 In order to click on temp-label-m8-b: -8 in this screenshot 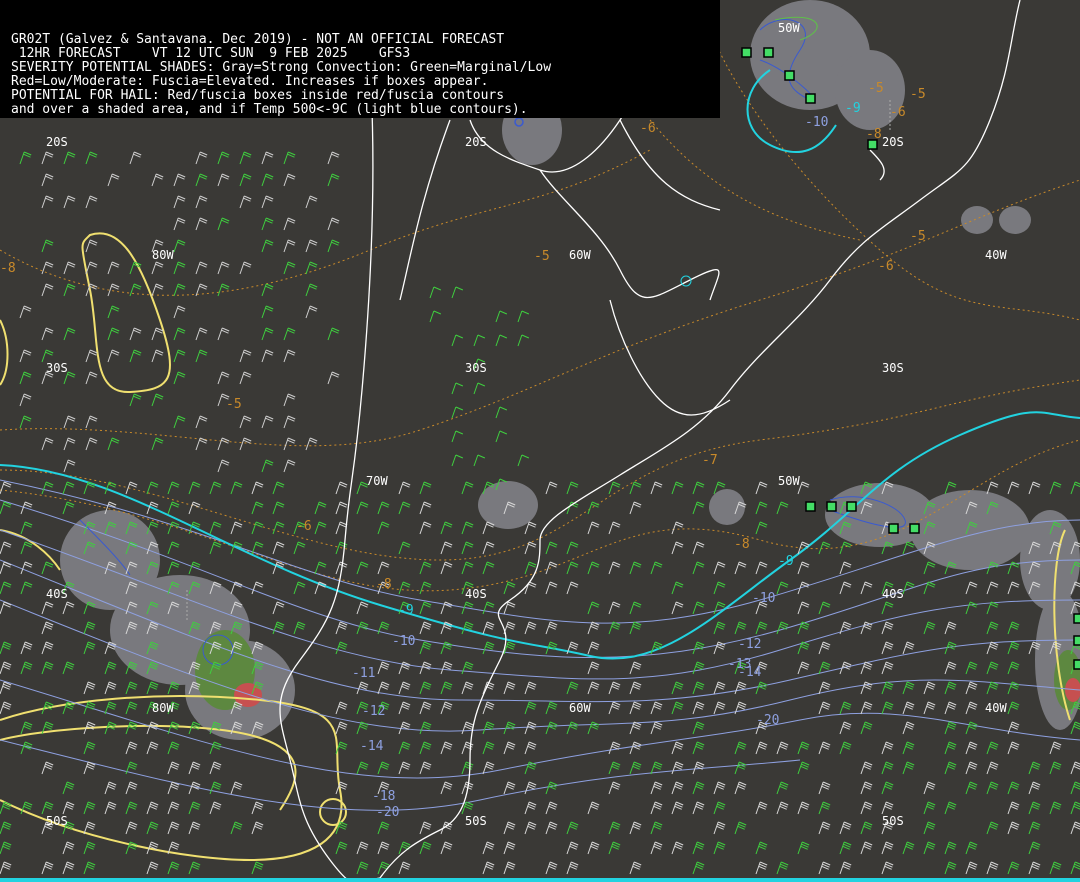, I will do `click(742, 544)`.